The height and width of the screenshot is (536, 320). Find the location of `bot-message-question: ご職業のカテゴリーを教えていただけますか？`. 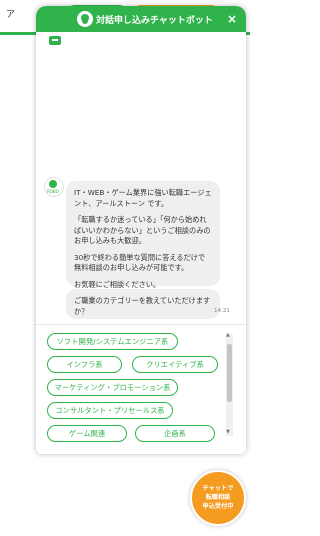

bot-message-question: ご職業のカテゴリーを教えていただけますか？ is located at coordinates (143, 304).